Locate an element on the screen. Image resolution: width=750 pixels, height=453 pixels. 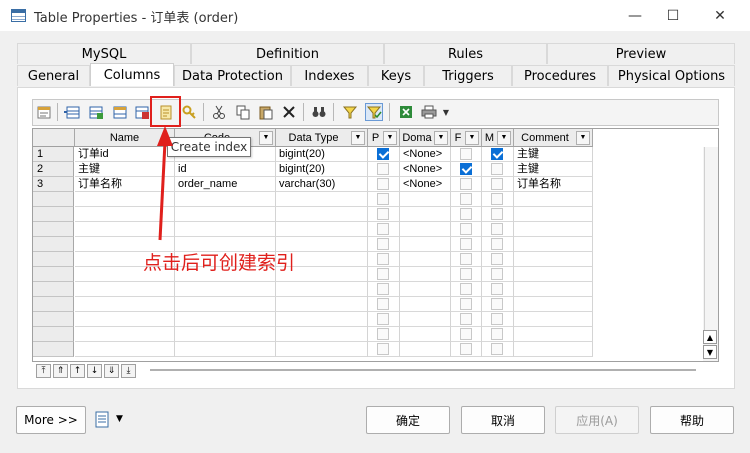
column-header-foreign: F ▼ is located at coordinates (466, 138).